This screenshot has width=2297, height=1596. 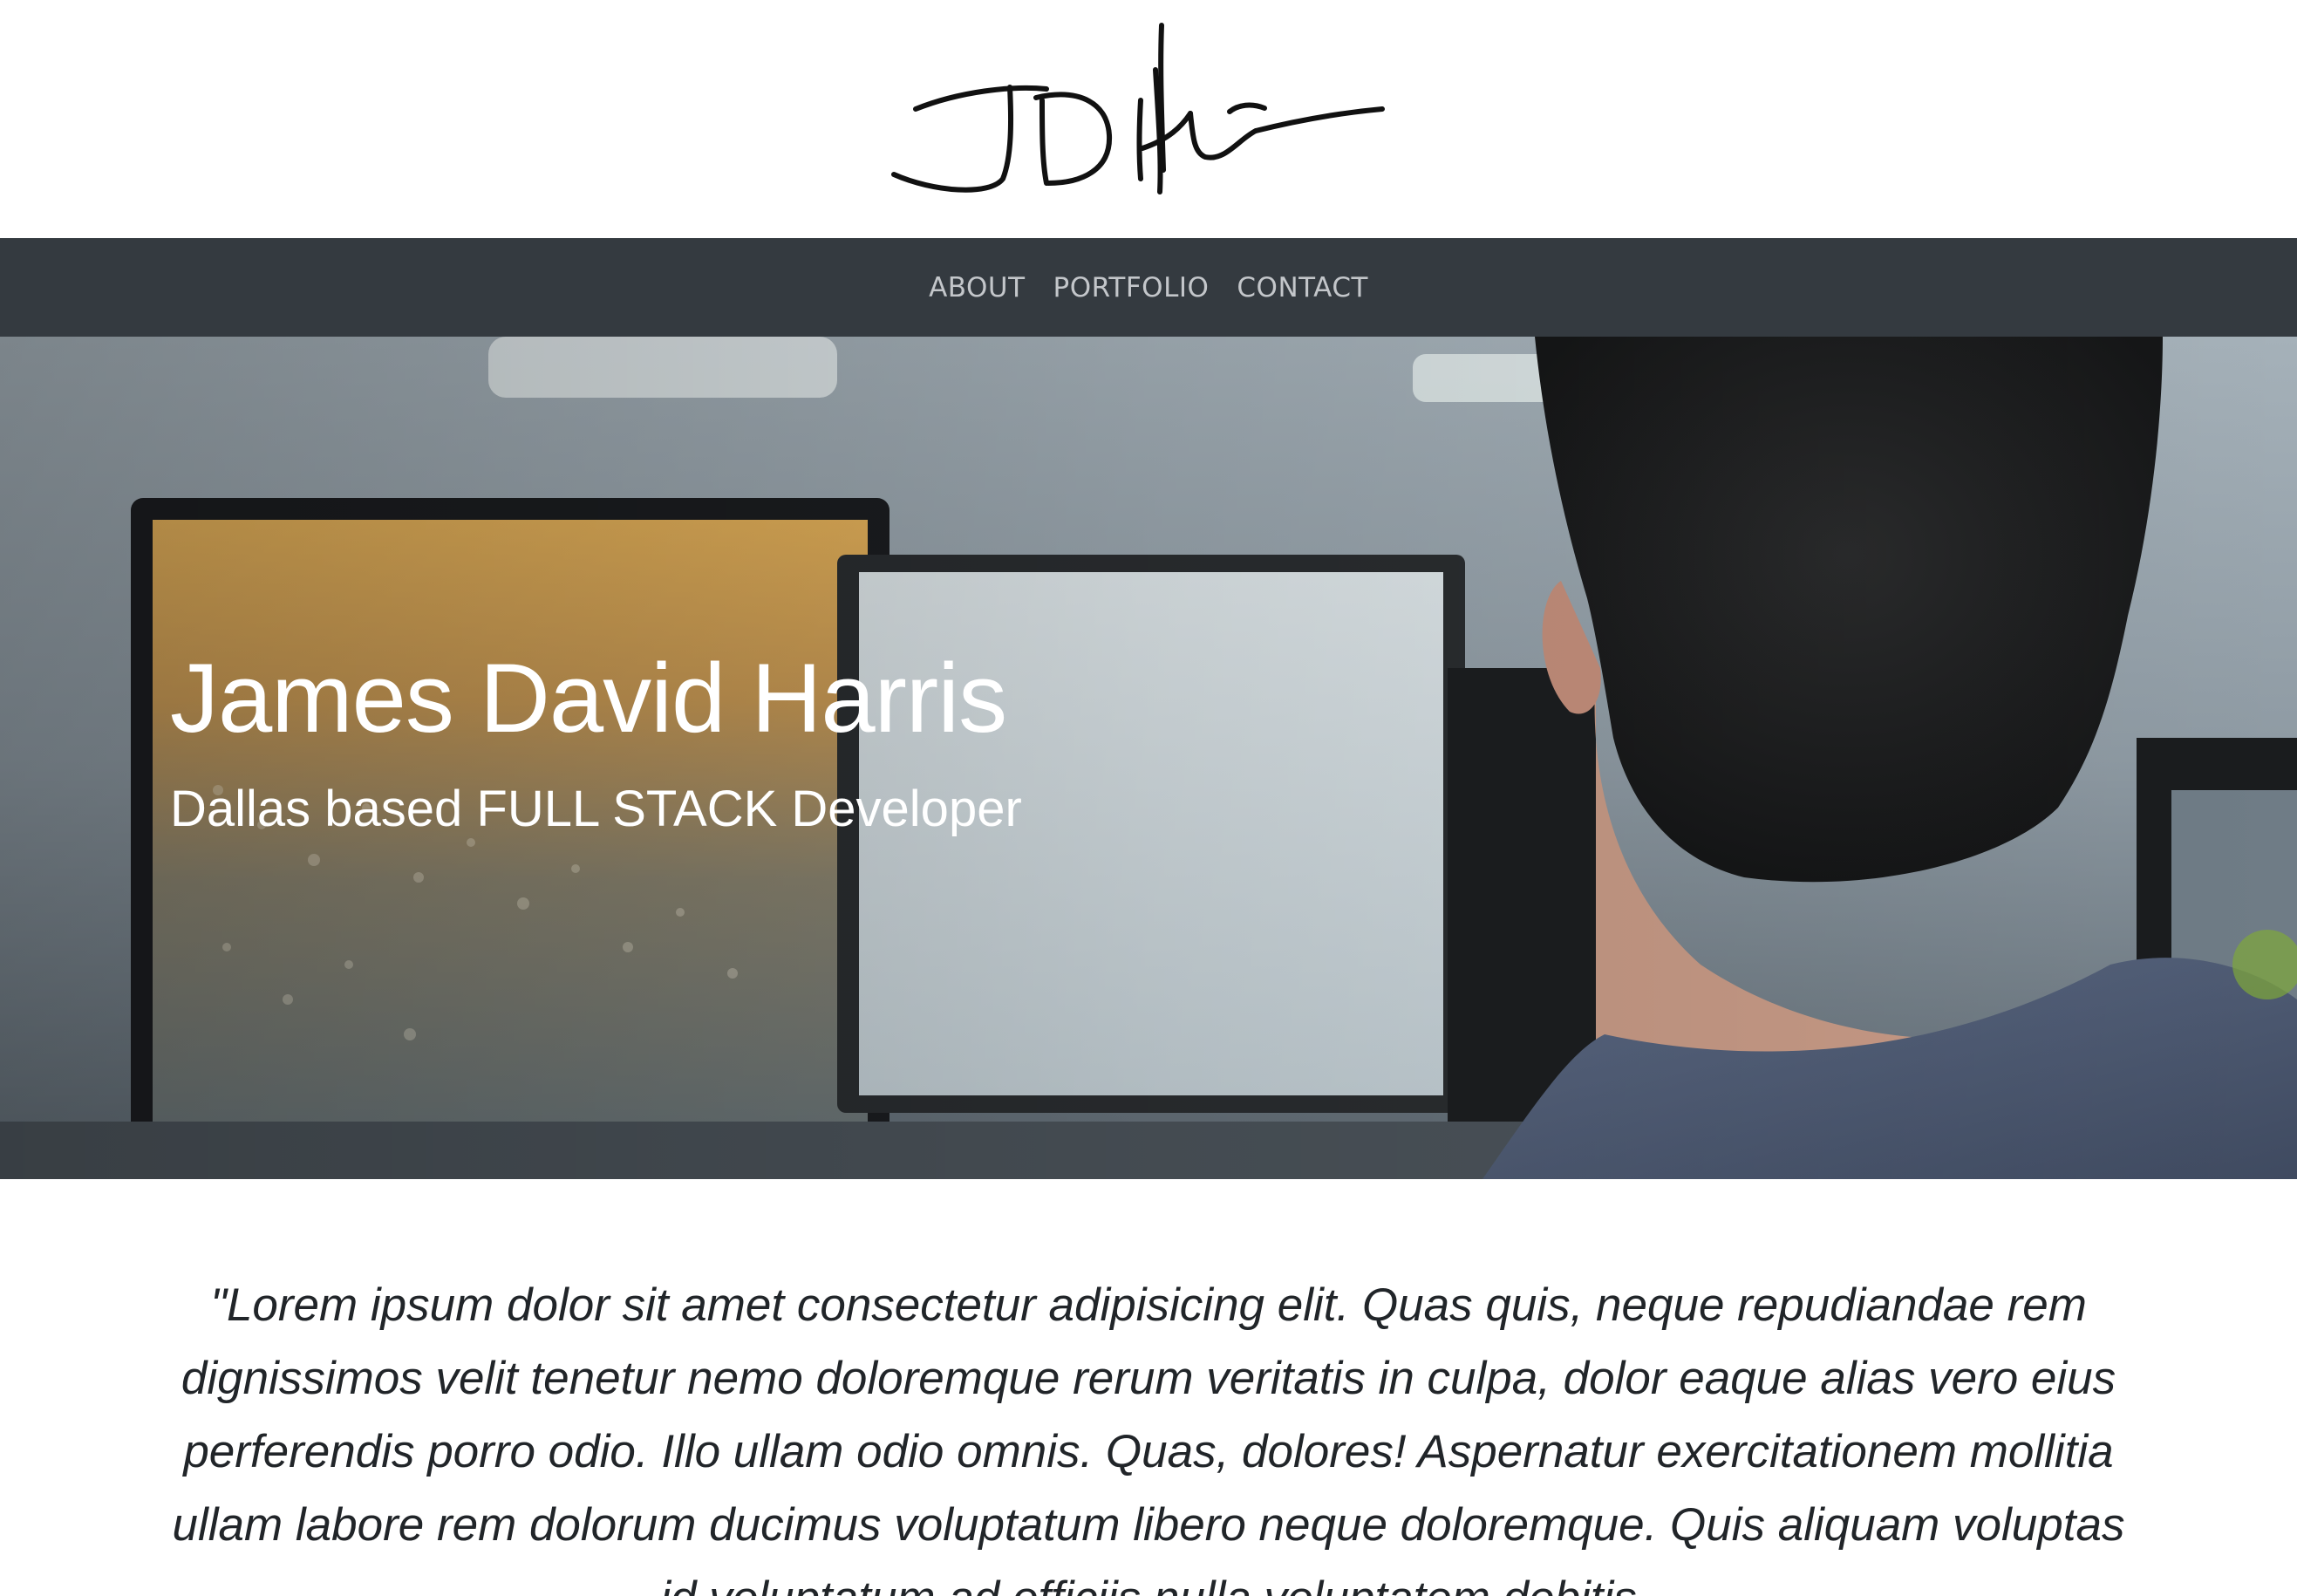 I want to click on main-nav: ABOUT PORTFOLIO CONTACT, so click(x=1148, y=287).